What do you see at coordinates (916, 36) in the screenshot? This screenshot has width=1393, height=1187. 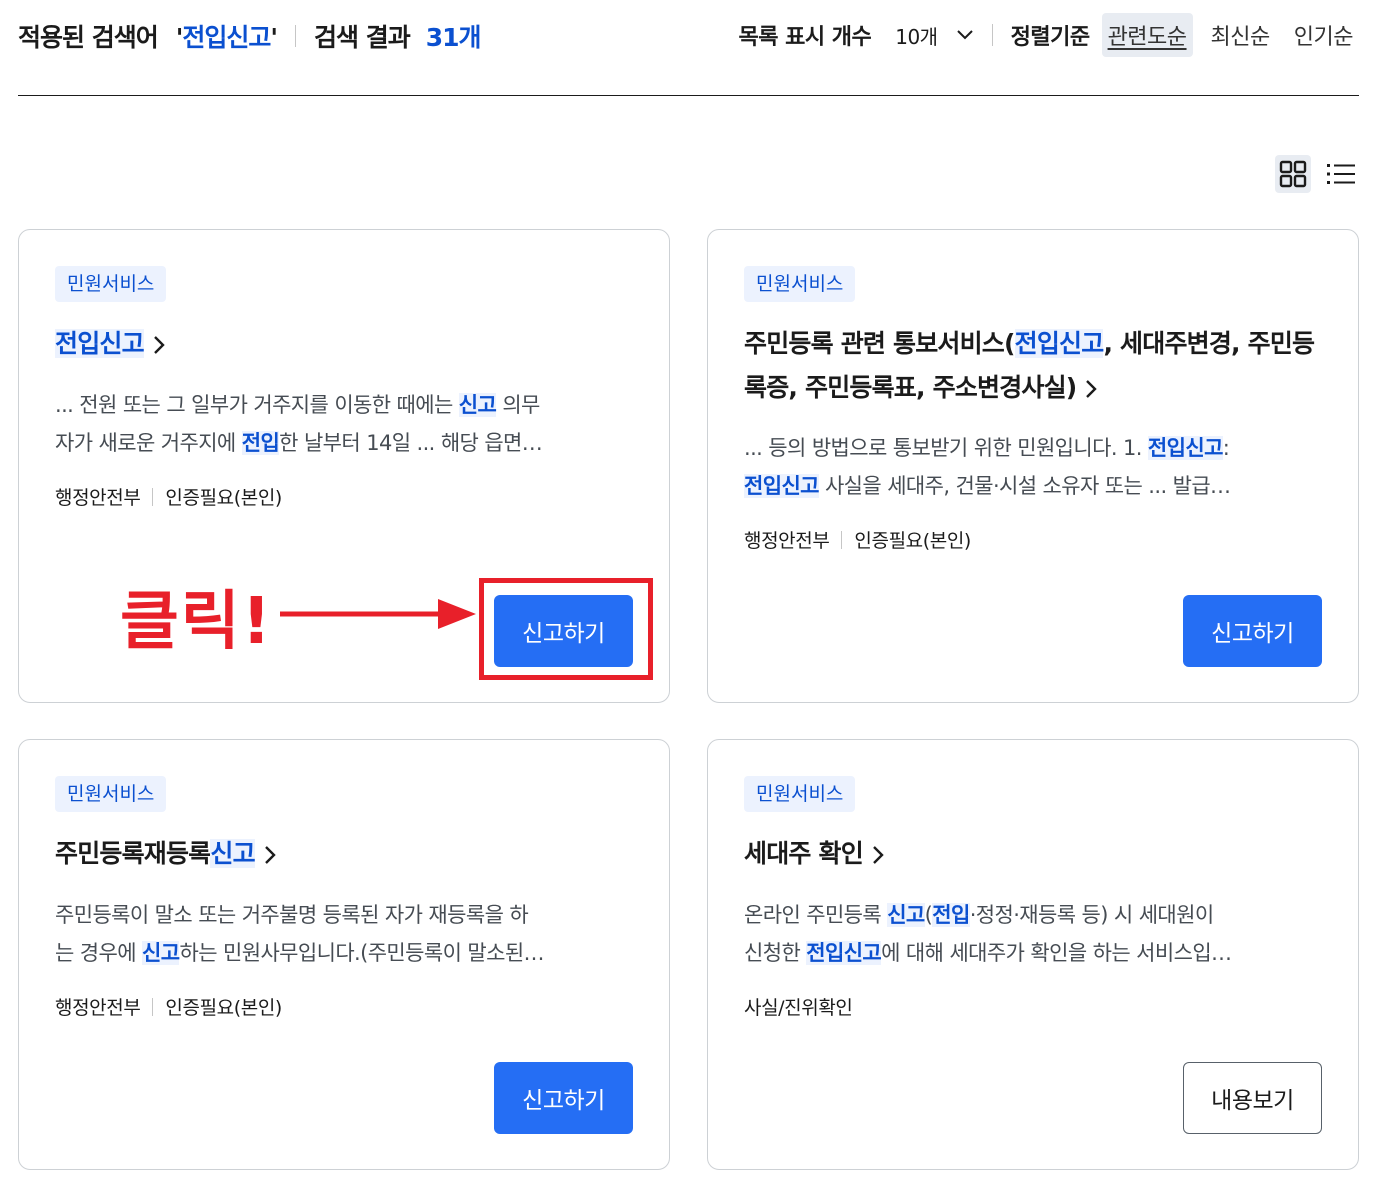 I see `per-page-value: 10개` at bounding box center [916, 36].